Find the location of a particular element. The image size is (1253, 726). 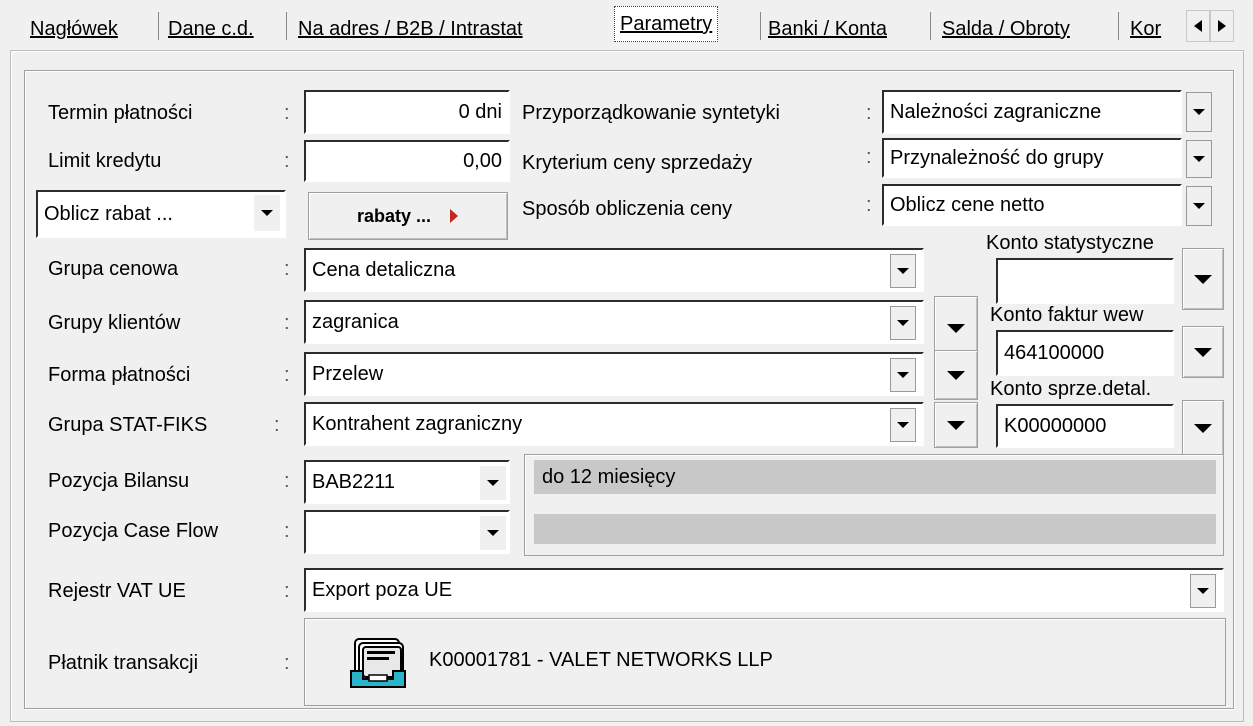

limit-kredytu-field: 0,00 is located at coordinates (407, 161).